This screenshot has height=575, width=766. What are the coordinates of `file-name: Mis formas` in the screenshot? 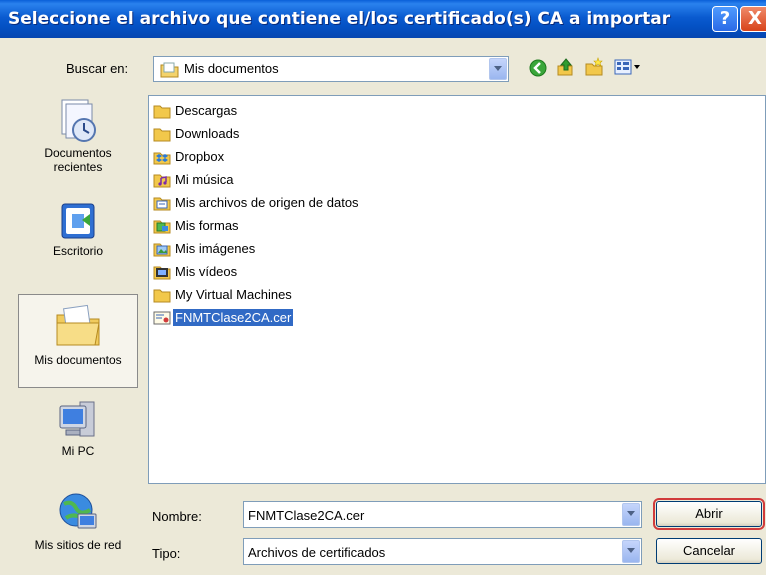 It's located at (207, 226).